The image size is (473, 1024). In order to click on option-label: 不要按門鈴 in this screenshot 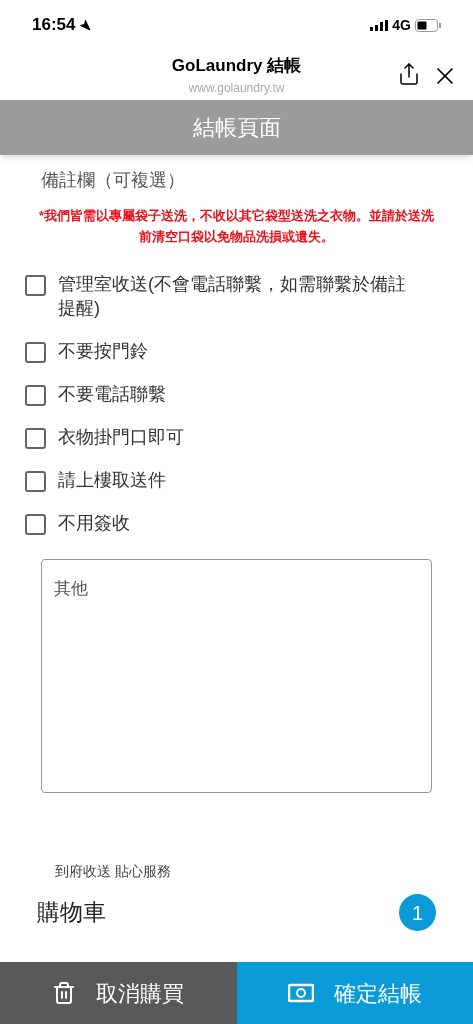, I will do `click(103, 351)`.